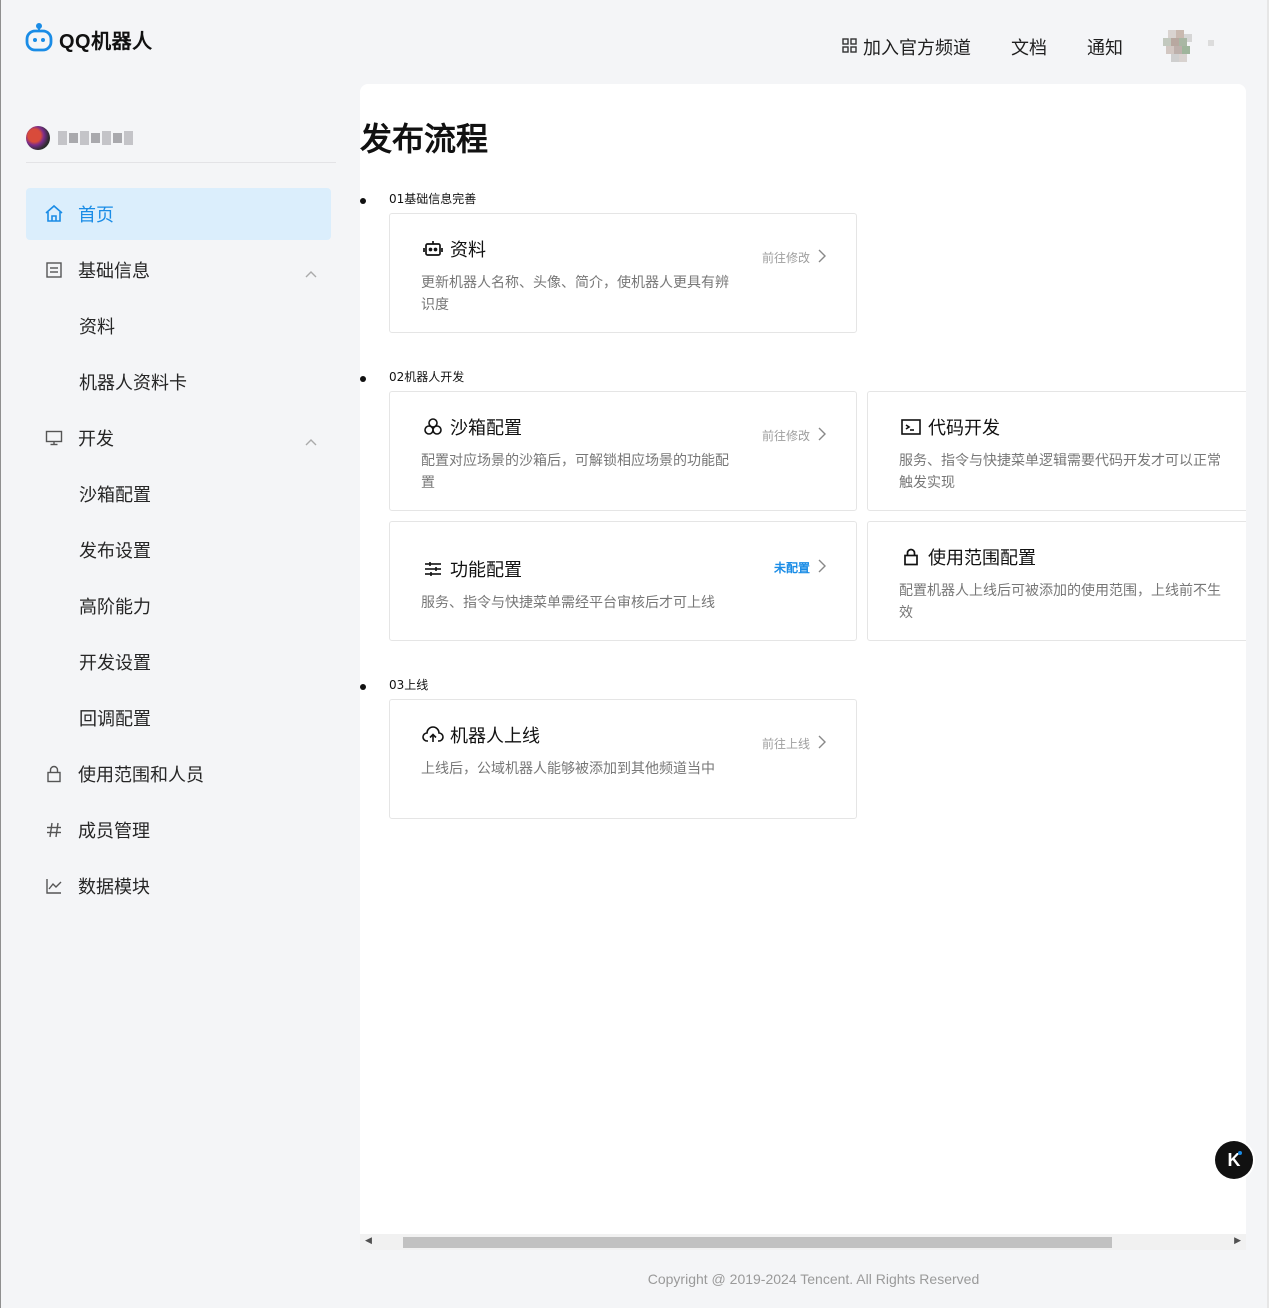  What do you see at coordinates (178, 326) in the screenshot?
I see `sidebar-item-profile: 资料` at bounding box center [178, 326].